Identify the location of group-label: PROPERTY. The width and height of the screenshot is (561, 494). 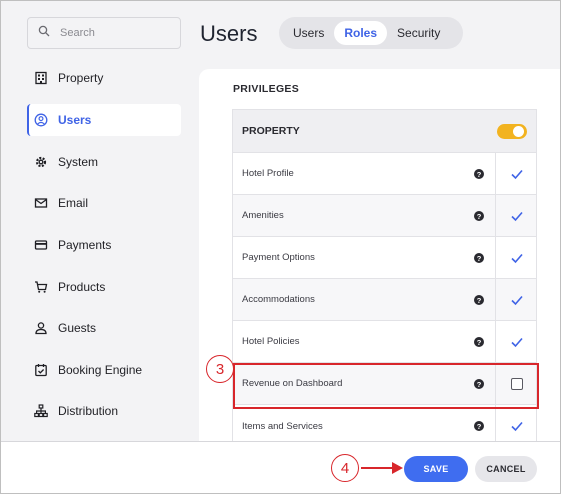
(271, 131).